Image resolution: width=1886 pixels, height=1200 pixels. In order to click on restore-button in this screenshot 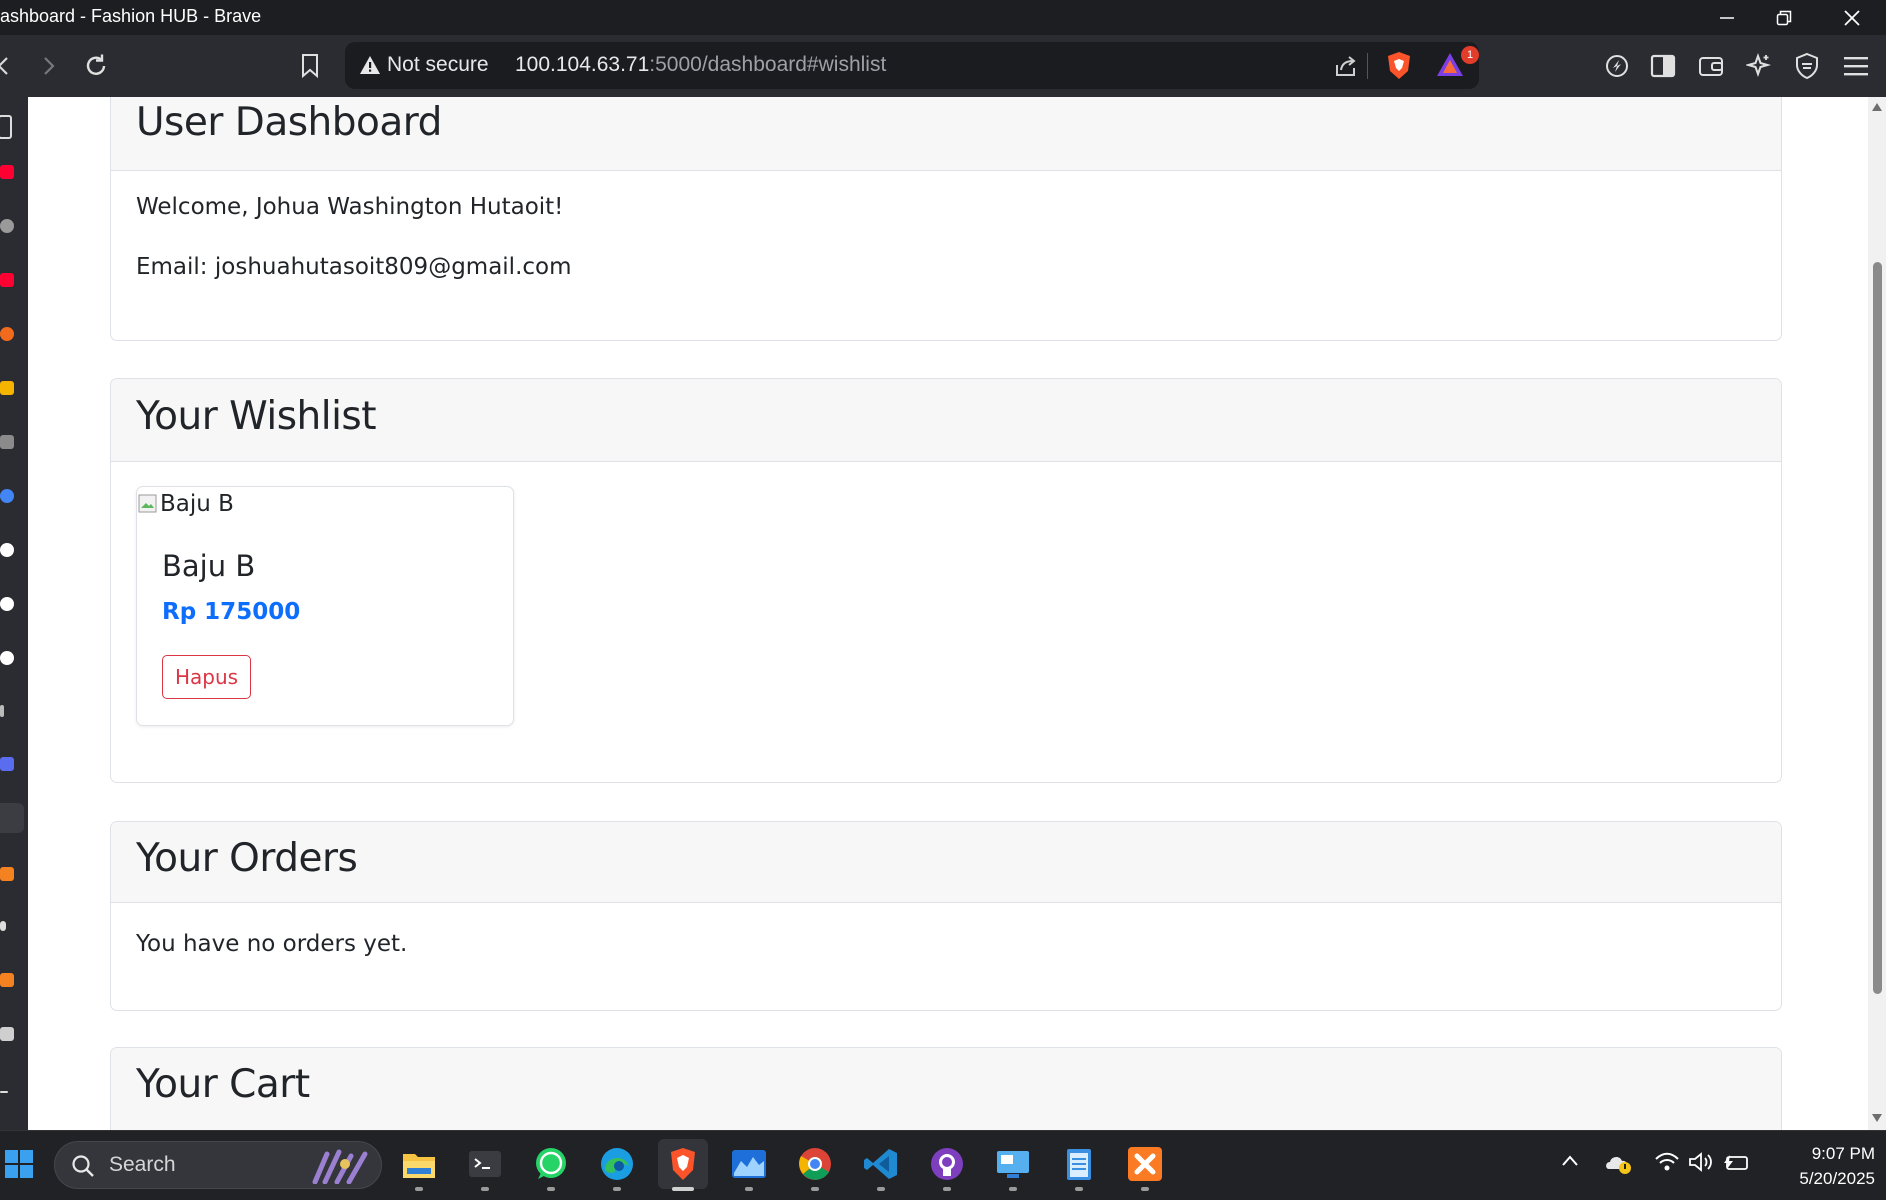, I will do `click(1784, 17)`.